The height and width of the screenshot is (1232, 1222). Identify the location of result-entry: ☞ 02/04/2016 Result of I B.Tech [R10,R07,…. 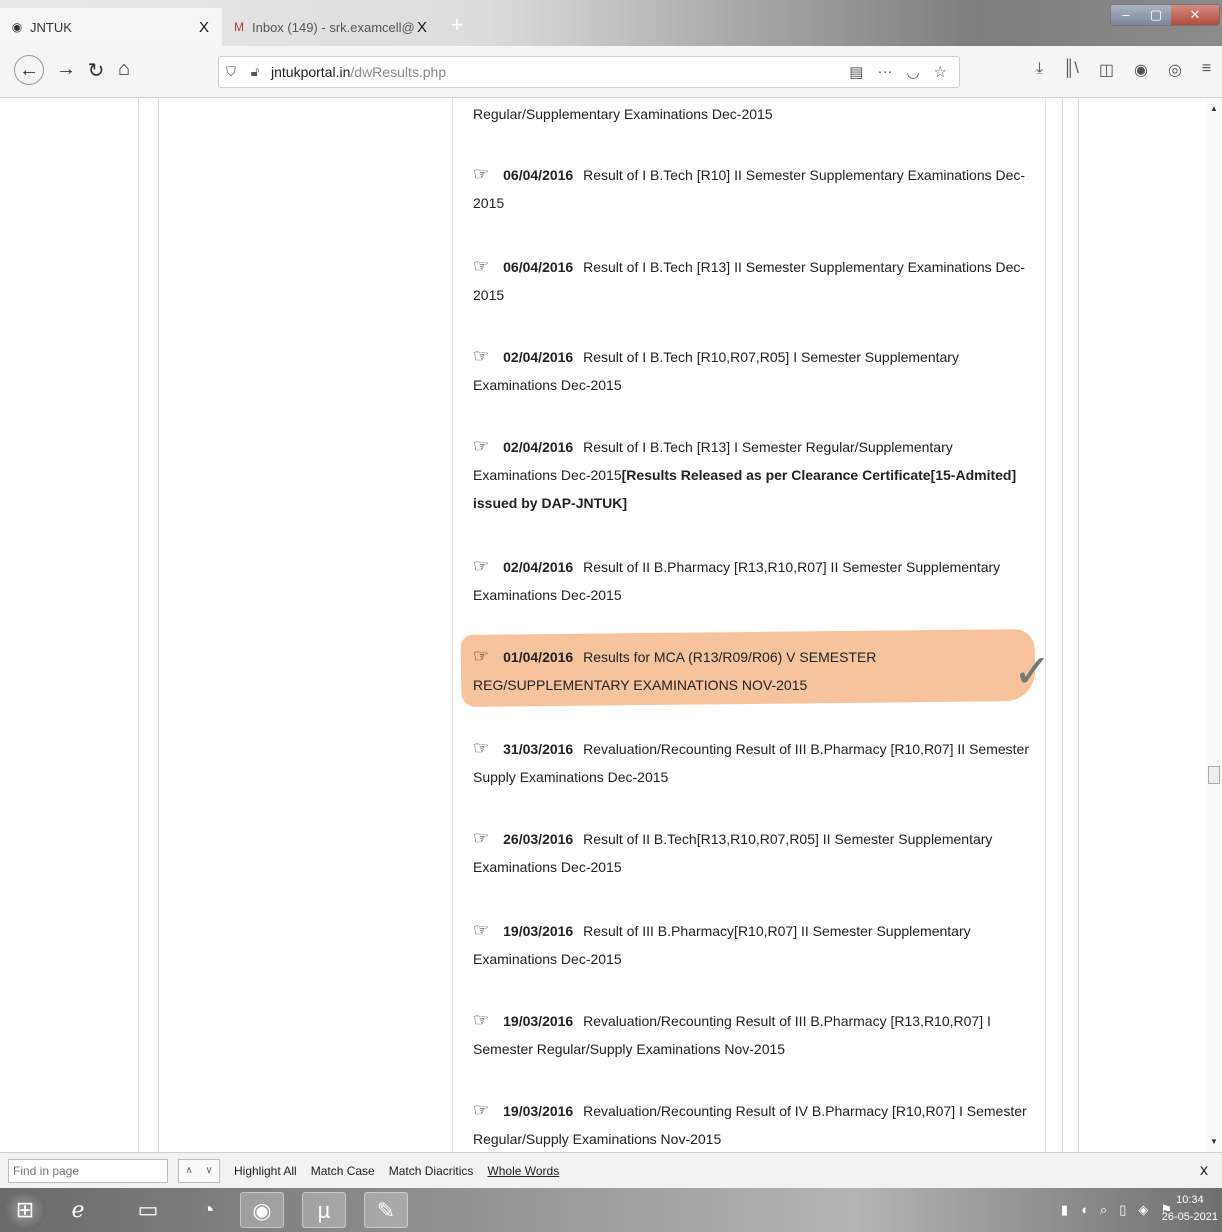
(753, 370).